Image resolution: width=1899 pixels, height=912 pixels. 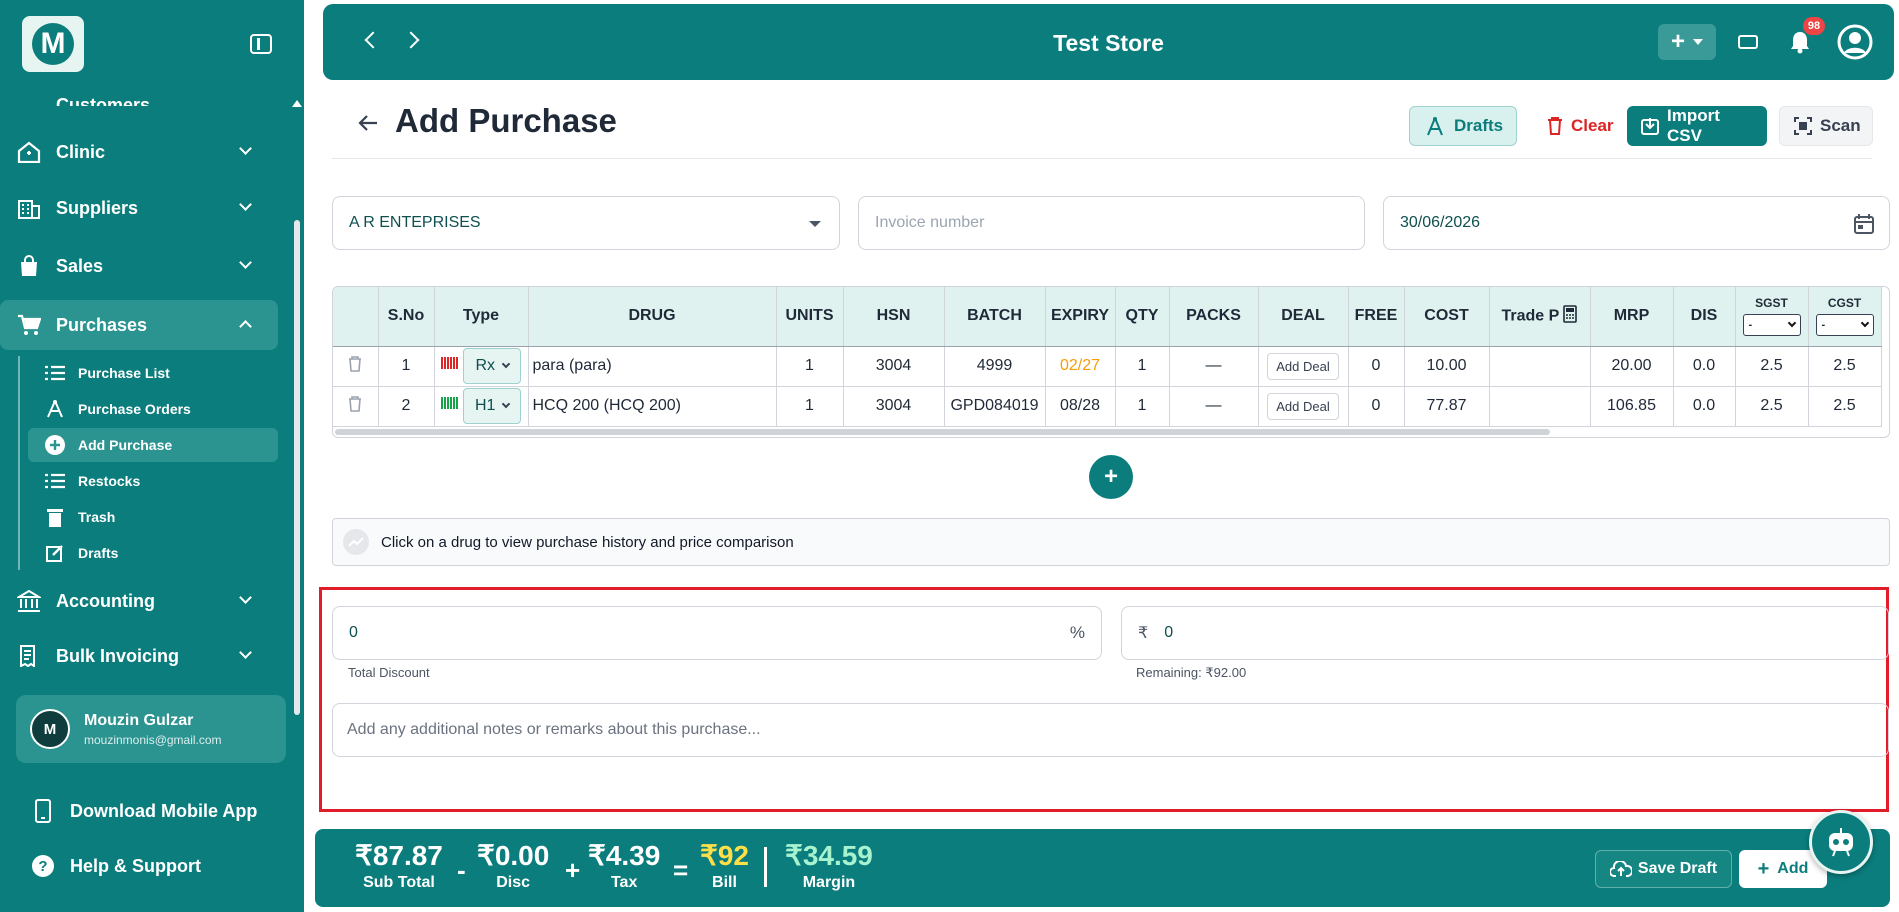 What do you see at coordinates (153, 481) in the screenshot?
I see `sidebar-subitem-restocks: Restocks` at bounding box center [153, 481].